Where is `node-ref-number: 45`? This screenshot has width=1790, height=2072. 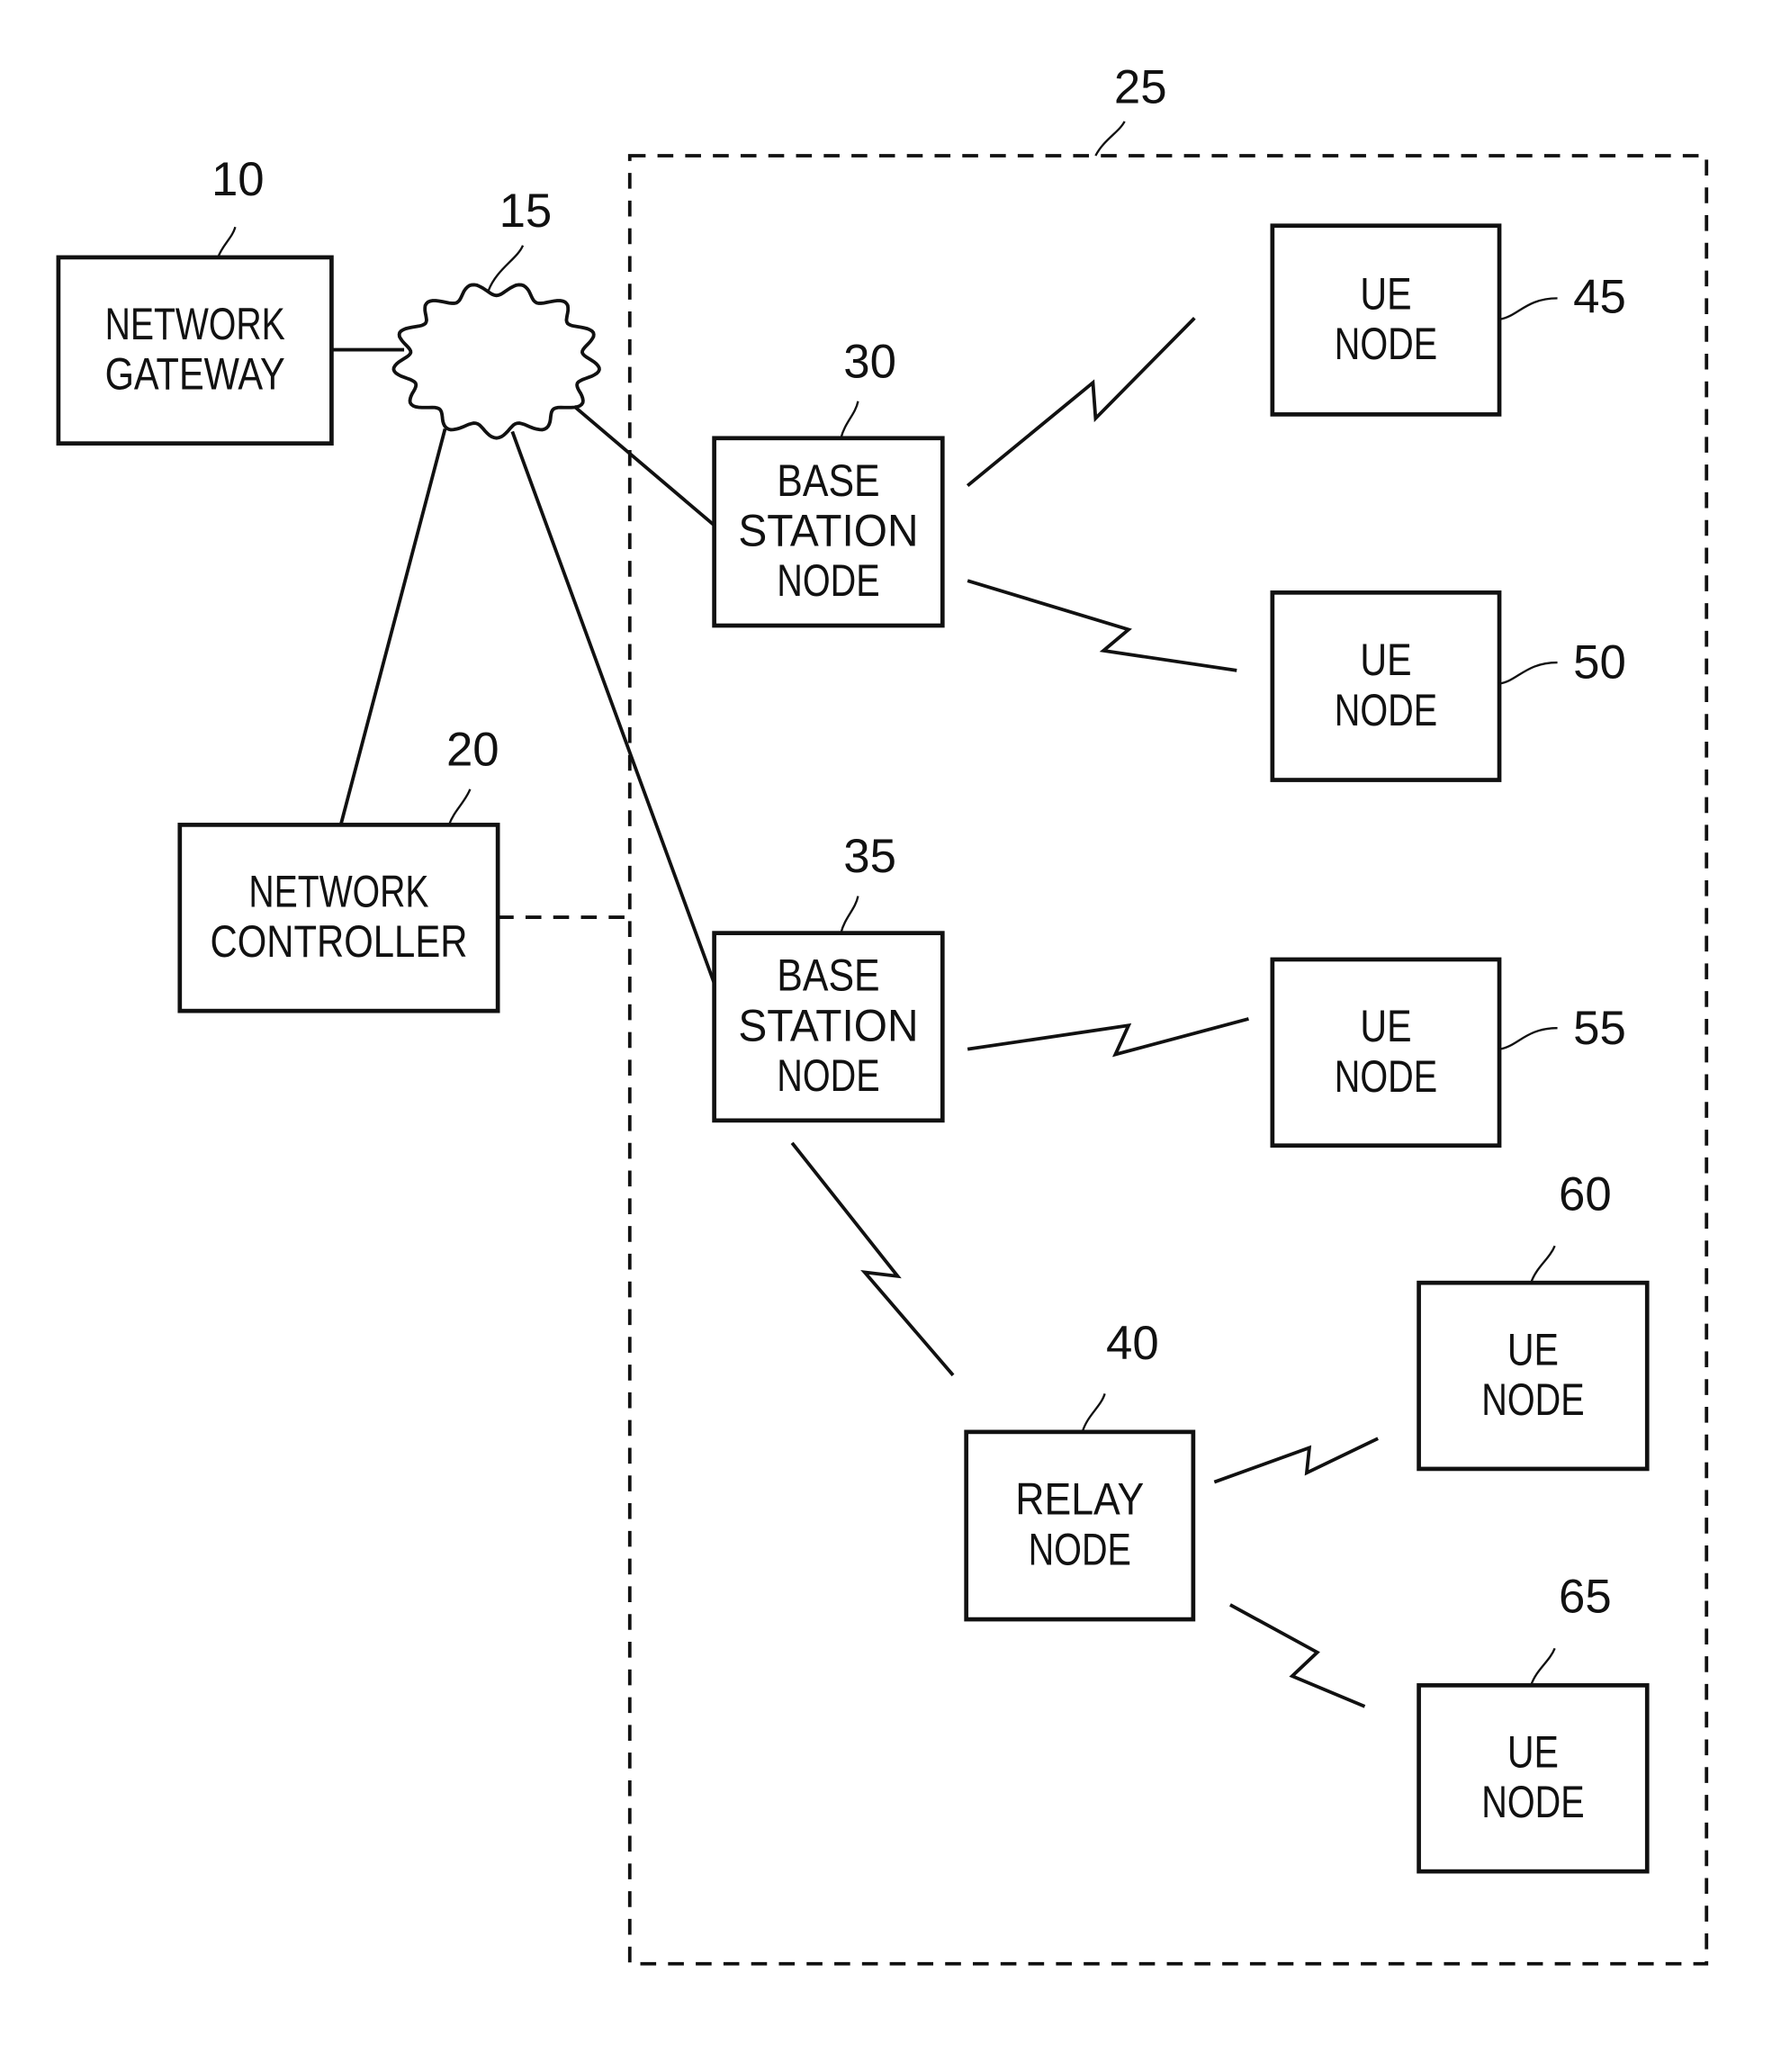
node-ref-number: 45 is located at coordinates (1599, 296).